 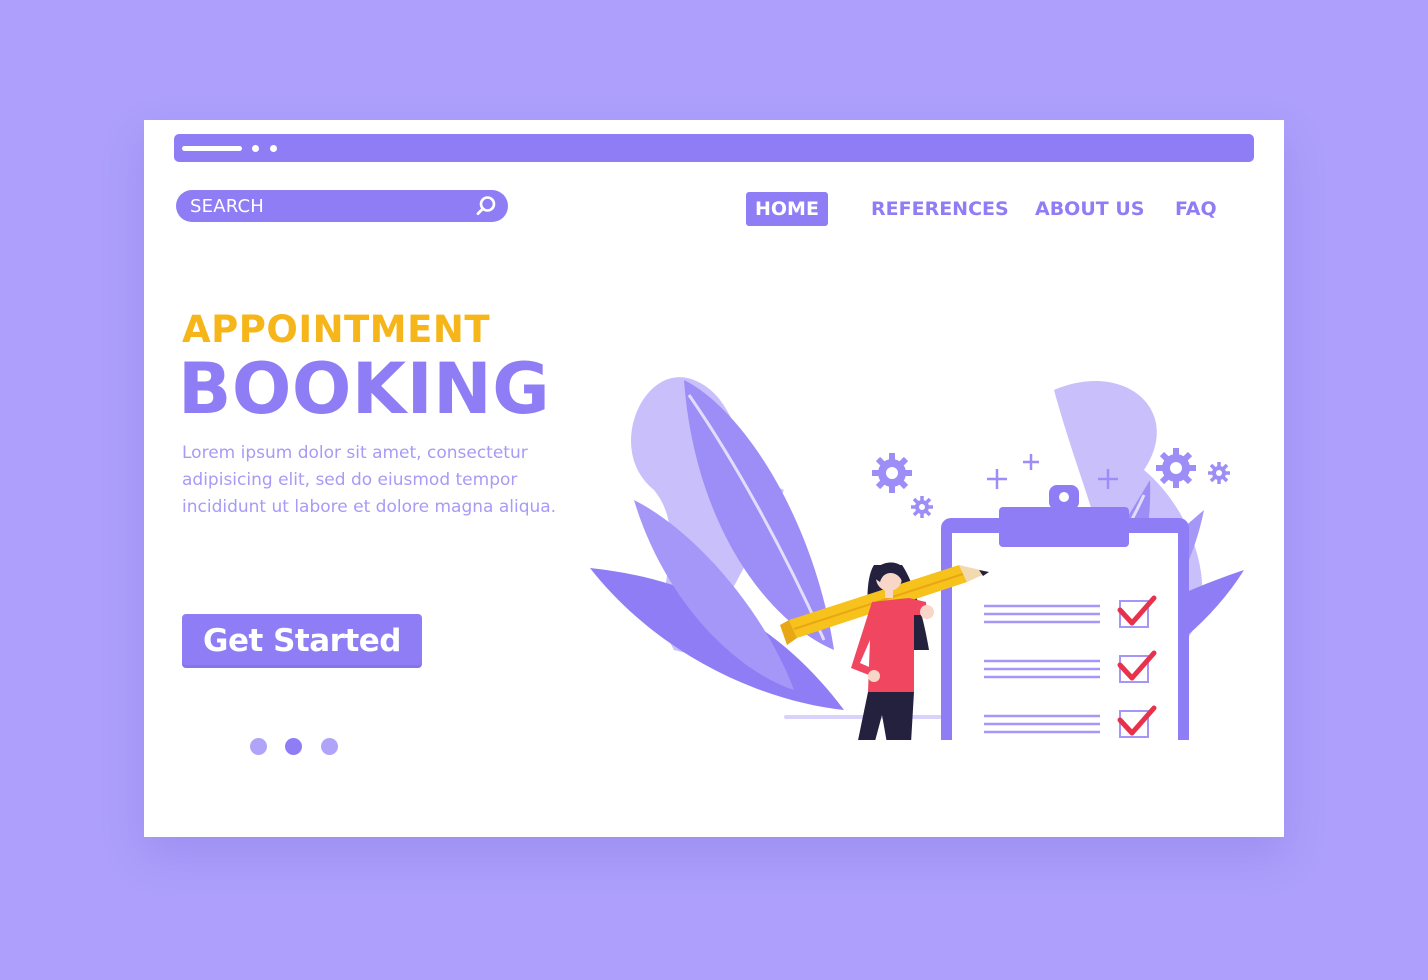 I want to click on search-input: SEARCH, so click(x=342, y=206).